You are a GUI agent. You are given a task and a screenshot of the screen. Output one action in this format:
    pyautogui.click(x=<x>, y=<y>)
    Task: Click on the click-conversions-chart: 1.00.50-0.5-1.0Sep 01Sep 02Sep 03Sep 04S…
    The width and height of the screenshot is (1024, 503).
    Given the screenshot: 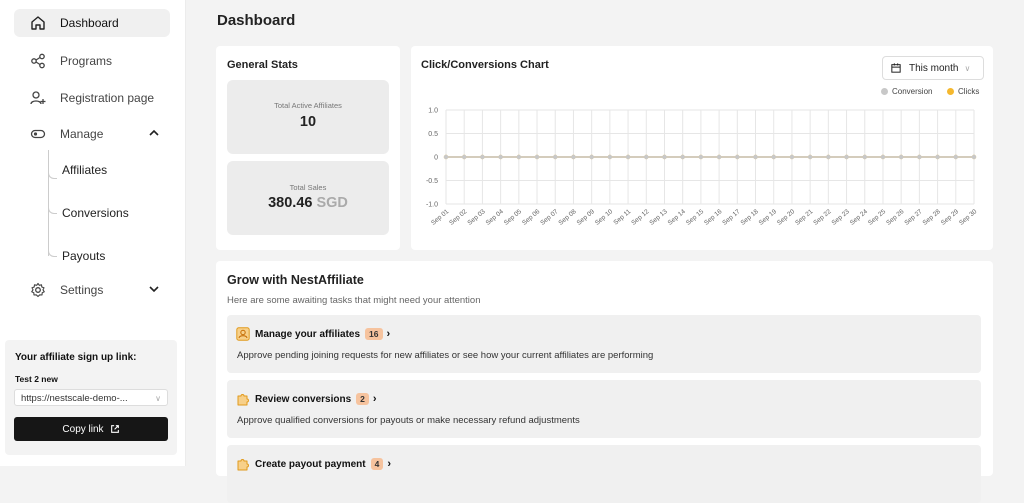 What is the action you would take?
    pyautogui.click(x=702, y=167)
    